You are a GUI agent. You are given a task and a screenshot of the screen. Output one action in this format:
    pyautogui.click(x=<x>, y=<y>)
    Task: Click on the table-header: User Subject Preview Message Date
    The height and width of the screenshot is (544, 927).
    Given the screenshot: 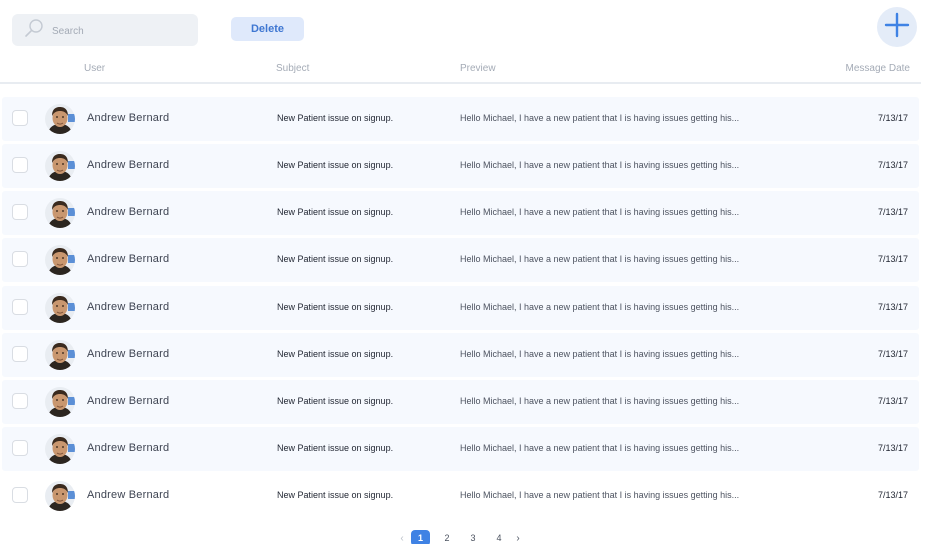 What is the action you would take?
    pyautogui.click(x=460, y=71)
    